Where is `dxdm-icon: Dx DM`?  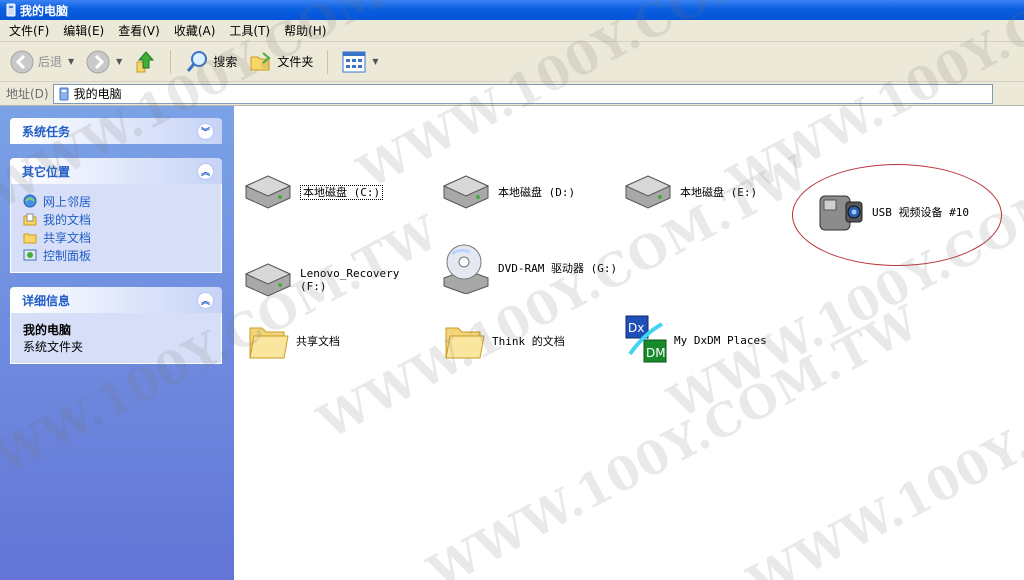 dxdm-icon: Dx DM is located at coordinates (646, 339).